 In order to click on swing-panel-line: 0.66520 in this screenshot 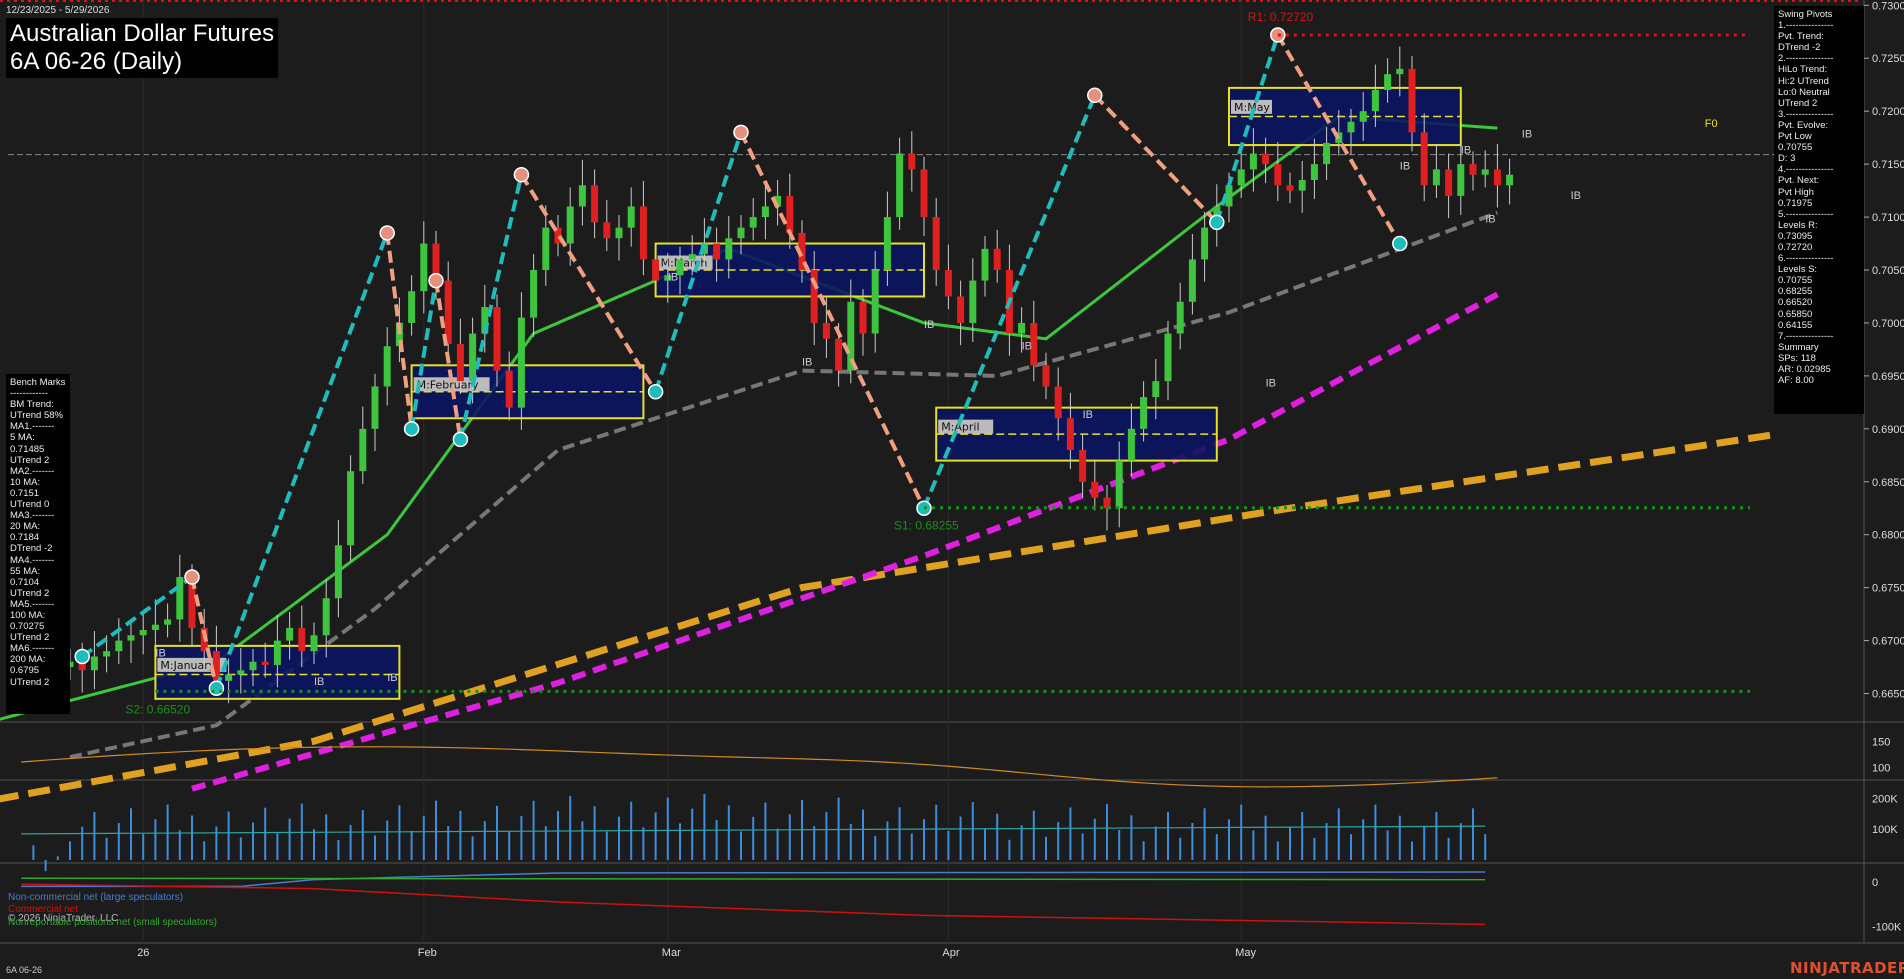, I will do `click(1795, 303)`.